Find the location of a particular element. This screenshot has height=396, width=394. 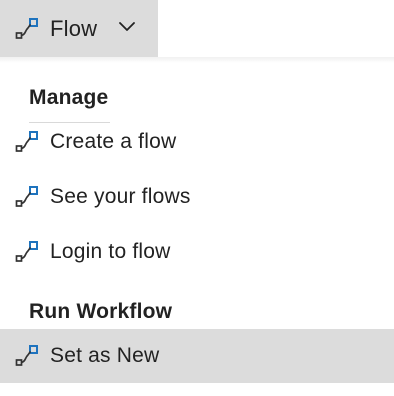

menu-item-label: Login to flow is located at coordinates (110, 251).